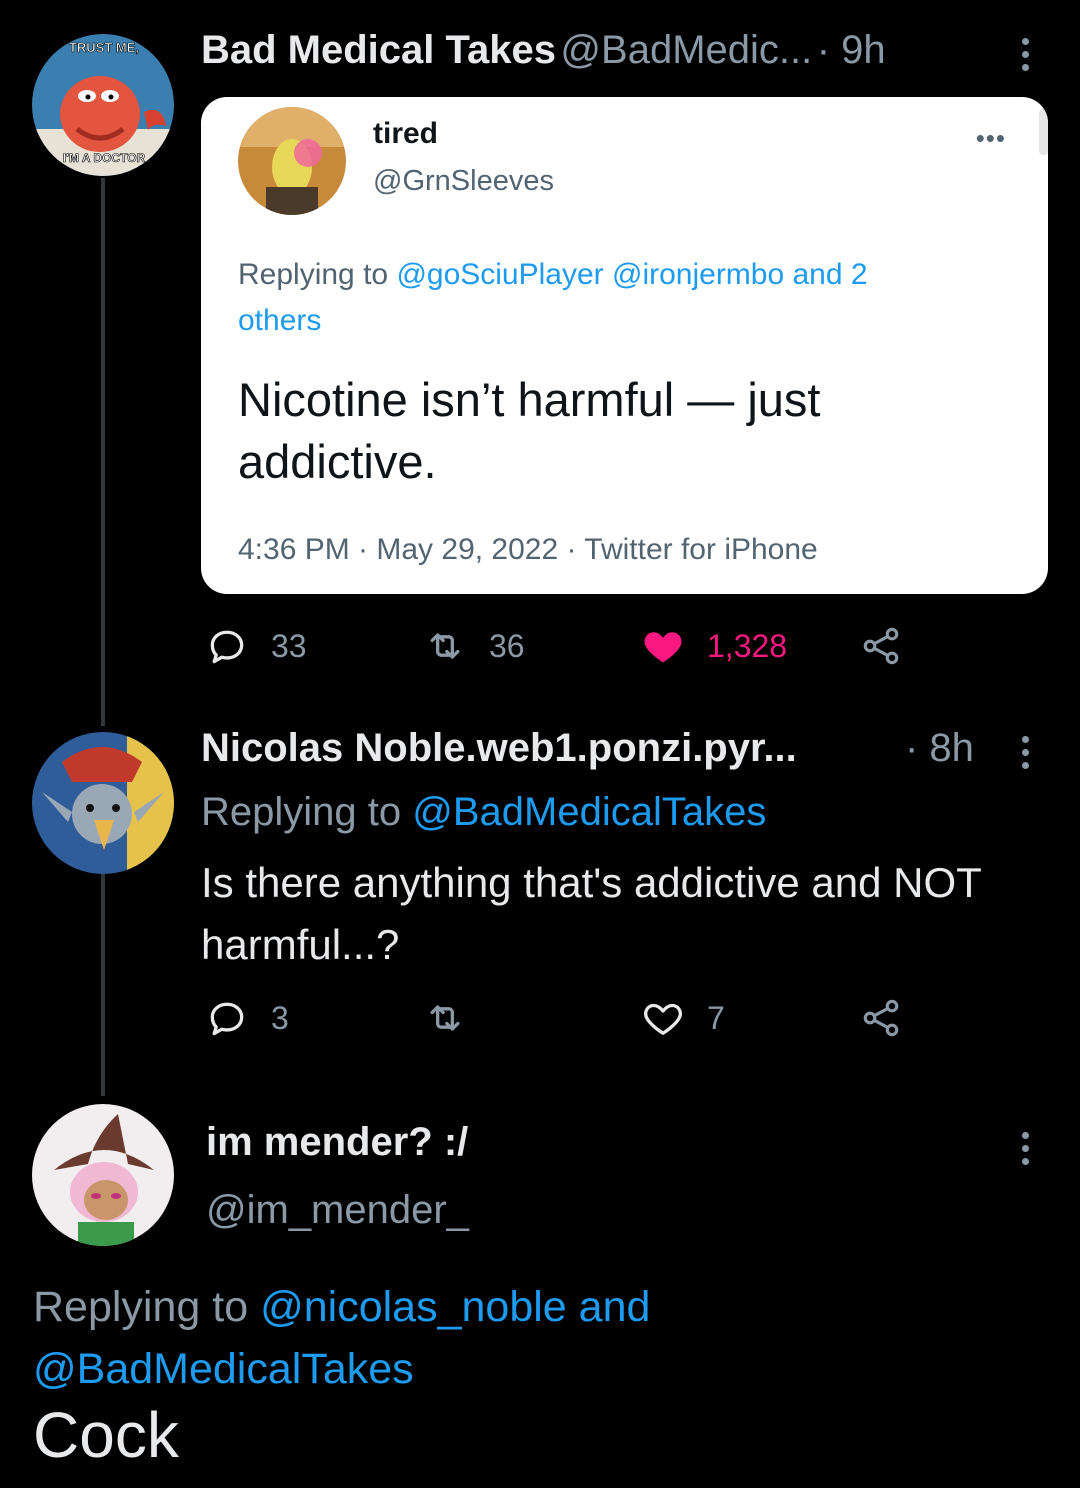  I want to click on tweet1-like-count: 1,328, so click(747, 645).